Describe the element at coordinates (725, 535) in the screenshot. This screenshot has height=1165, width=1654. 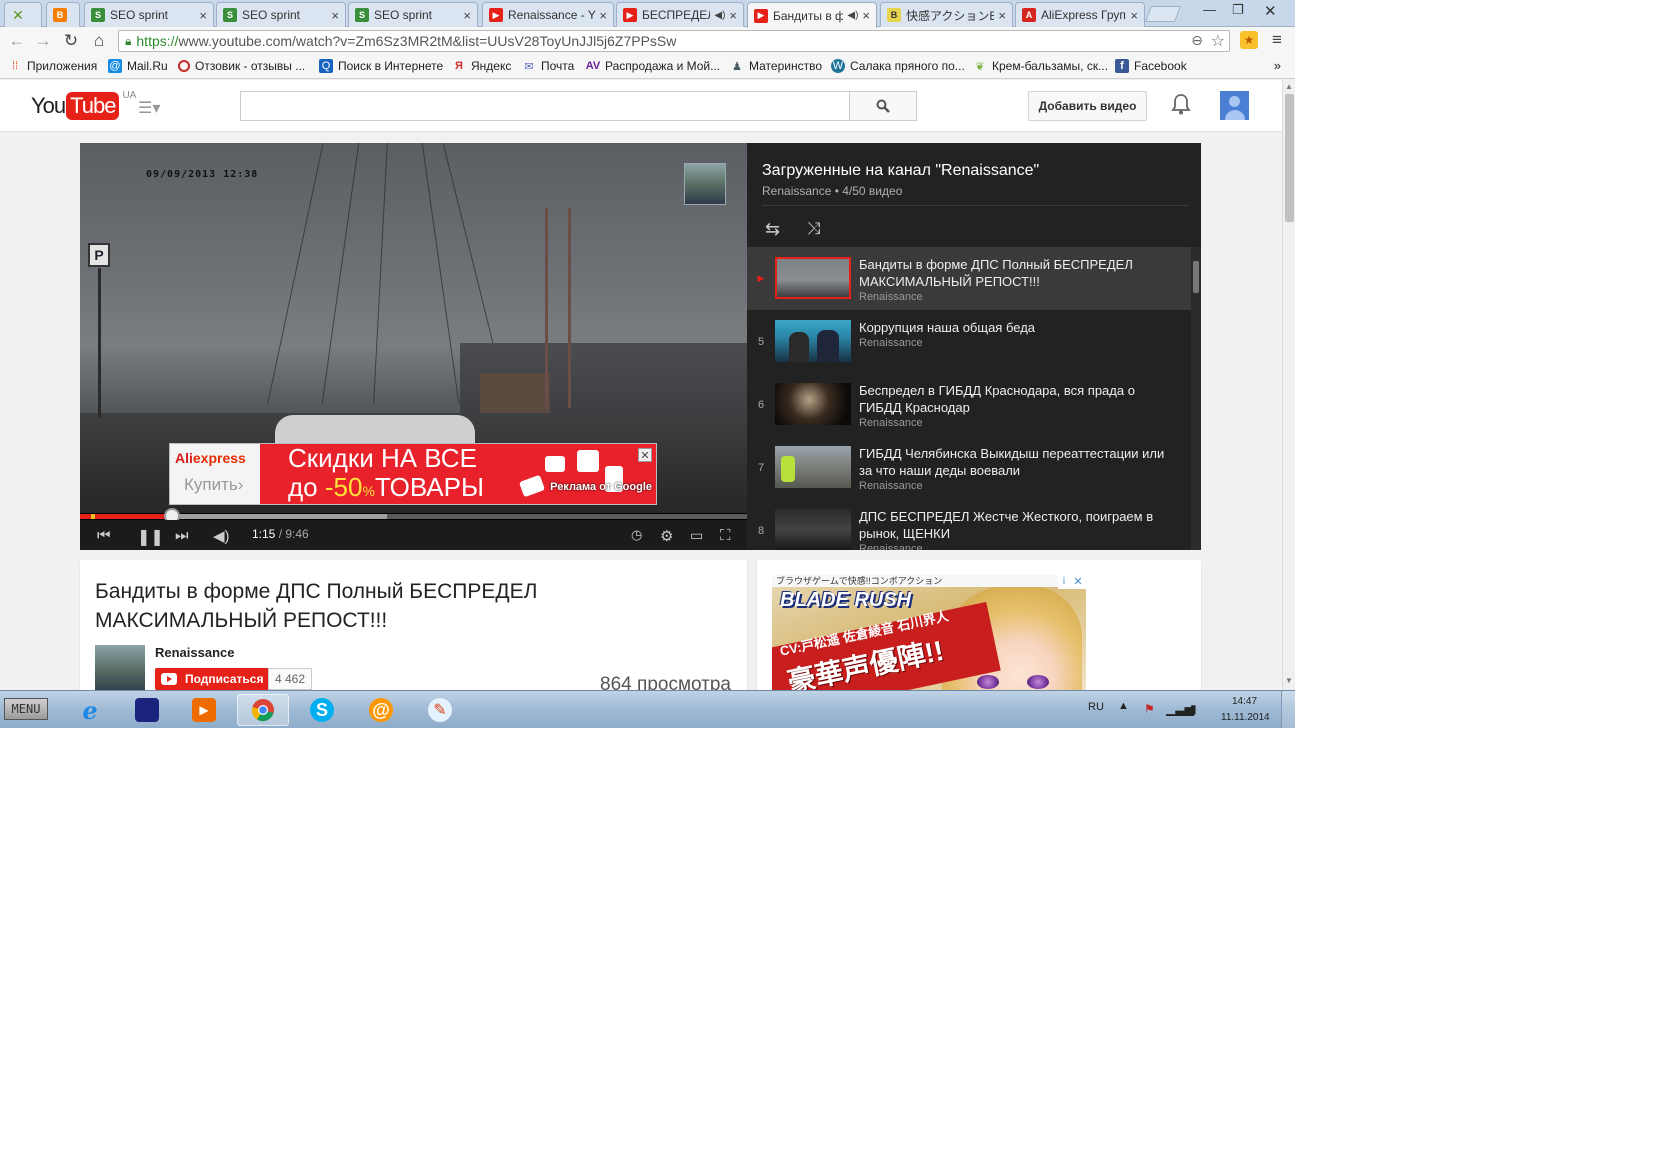
I see `fullscreen-icon: ⛶` at that location.